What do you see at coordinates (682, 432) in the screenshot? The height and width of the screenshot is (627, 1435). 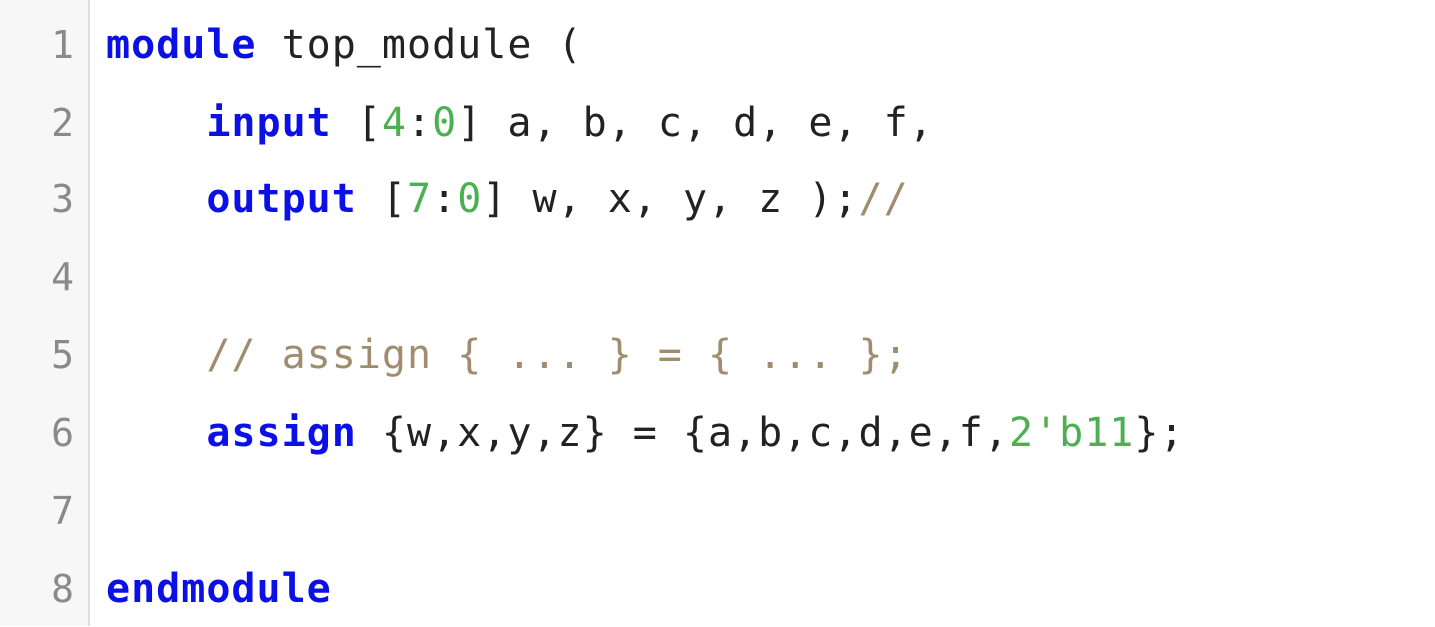 I see `text-token: {w,x,y,z} = {a,b,c,d,e,f,` at bounding box center [682, 432].